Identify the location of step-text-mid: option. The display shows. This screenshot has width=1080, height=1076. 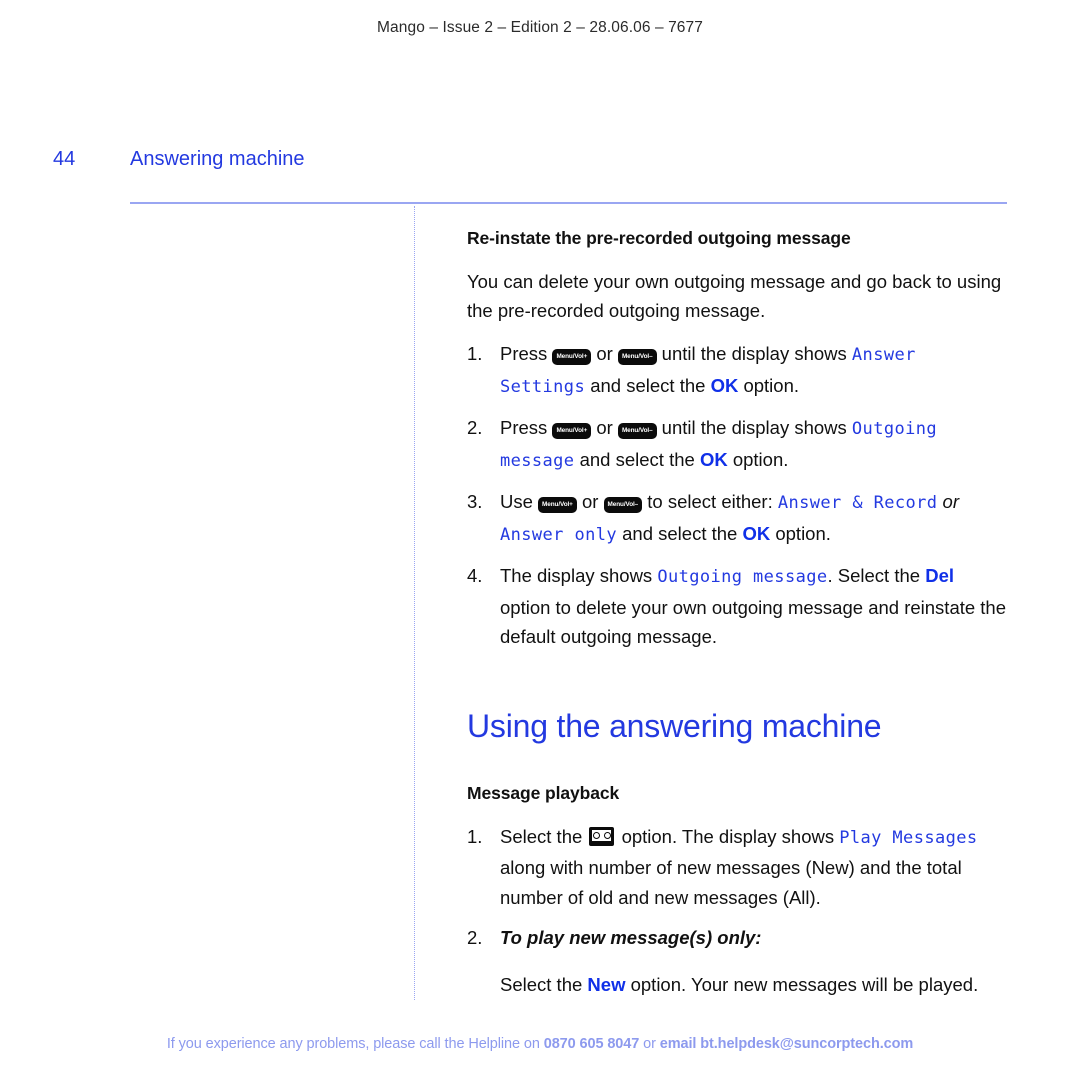
(728, 836).